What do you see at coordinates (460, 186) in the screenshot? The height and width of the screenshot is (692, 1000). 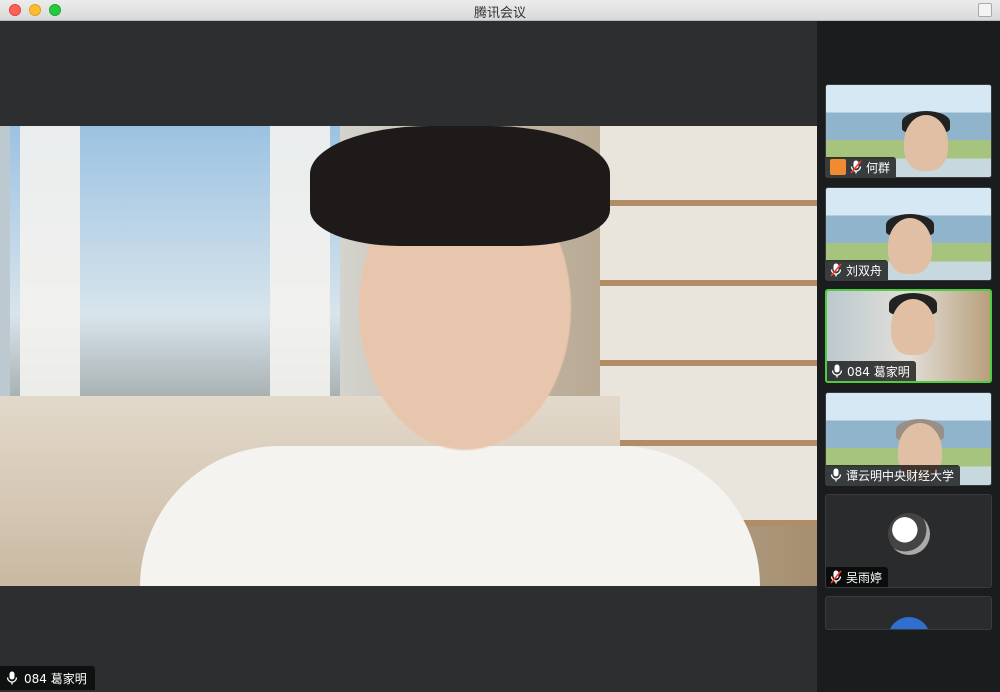 I see `speaker-hair` at bounding box center [460, 186].